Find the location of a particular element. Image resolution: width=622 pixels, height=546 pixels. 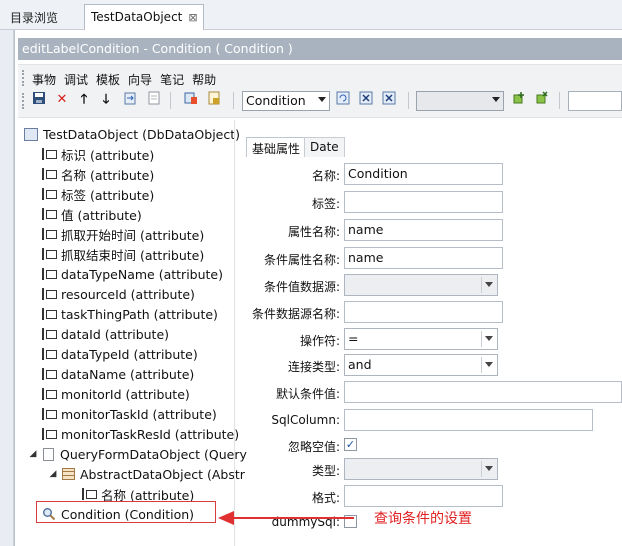

tree-node-attribute: dataId (attribute) is located at coordinates (105, 334).